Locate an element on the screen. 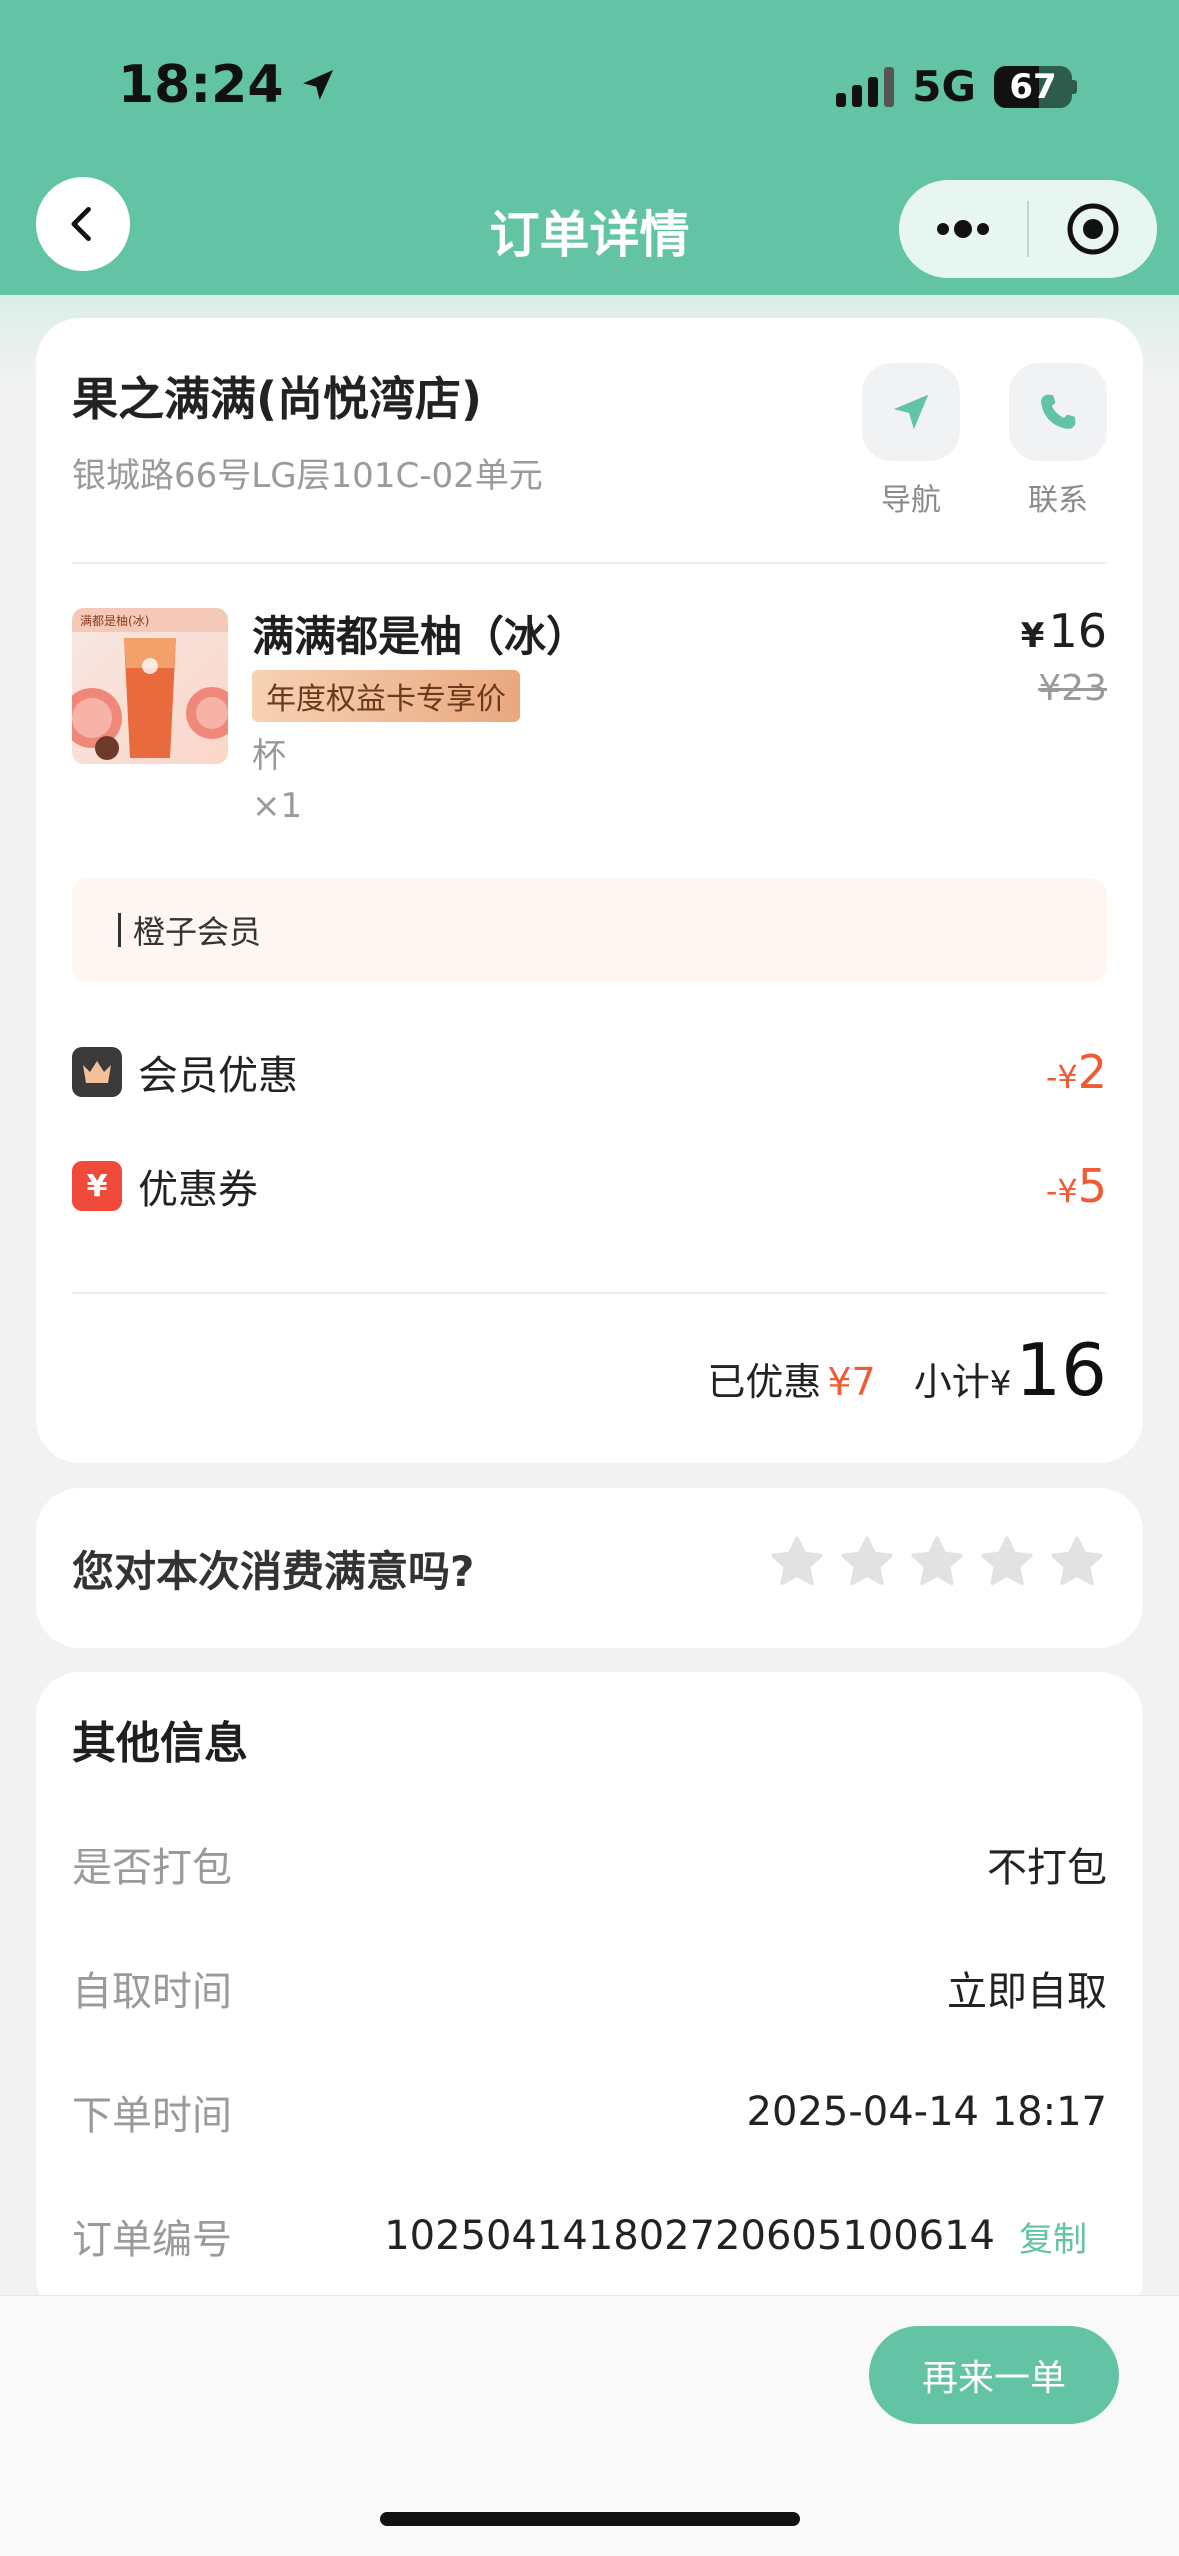 The height and width of the screenshot is (2556, 1179). subtotal: 已优惠 ¥7 小计 ¥ 16 is located at coordinates (907, 1370).